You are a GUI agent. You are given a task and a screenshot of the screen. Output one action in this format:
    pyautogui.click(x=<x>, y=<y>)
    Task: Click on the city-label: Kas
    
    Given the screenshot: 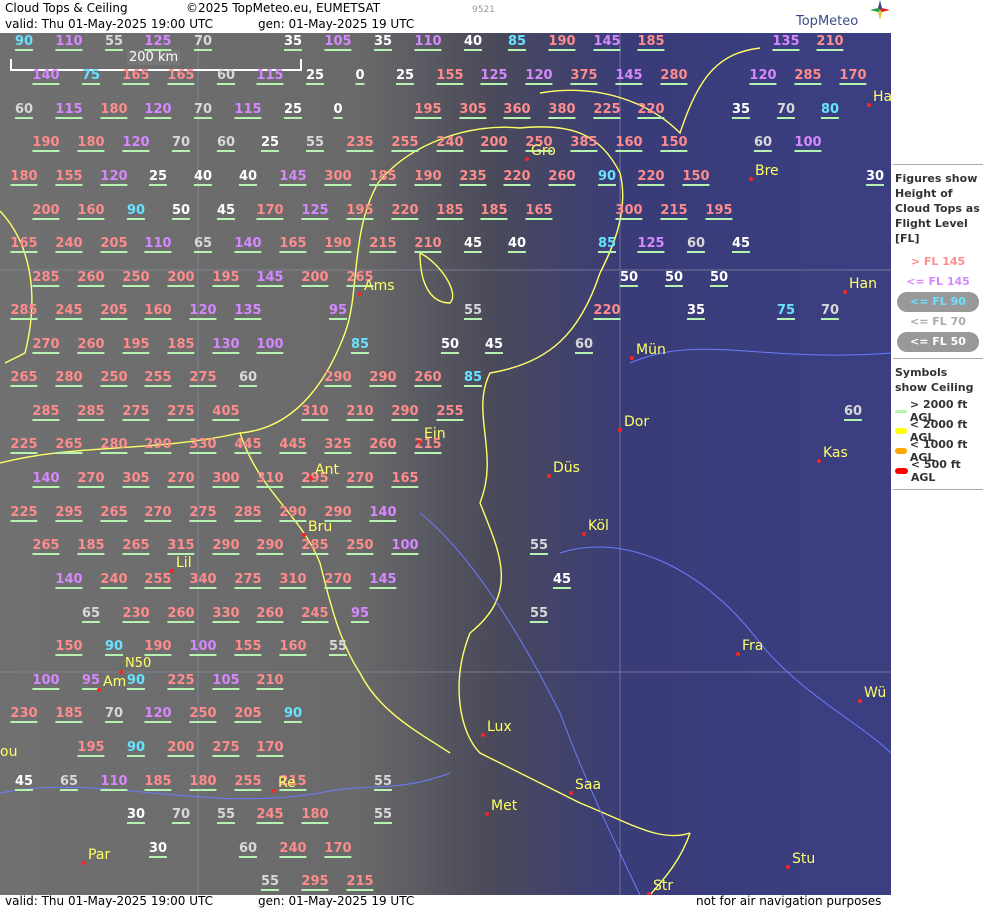 What is the action you would take?
    pyautogui.click(x=832, y=454)
    